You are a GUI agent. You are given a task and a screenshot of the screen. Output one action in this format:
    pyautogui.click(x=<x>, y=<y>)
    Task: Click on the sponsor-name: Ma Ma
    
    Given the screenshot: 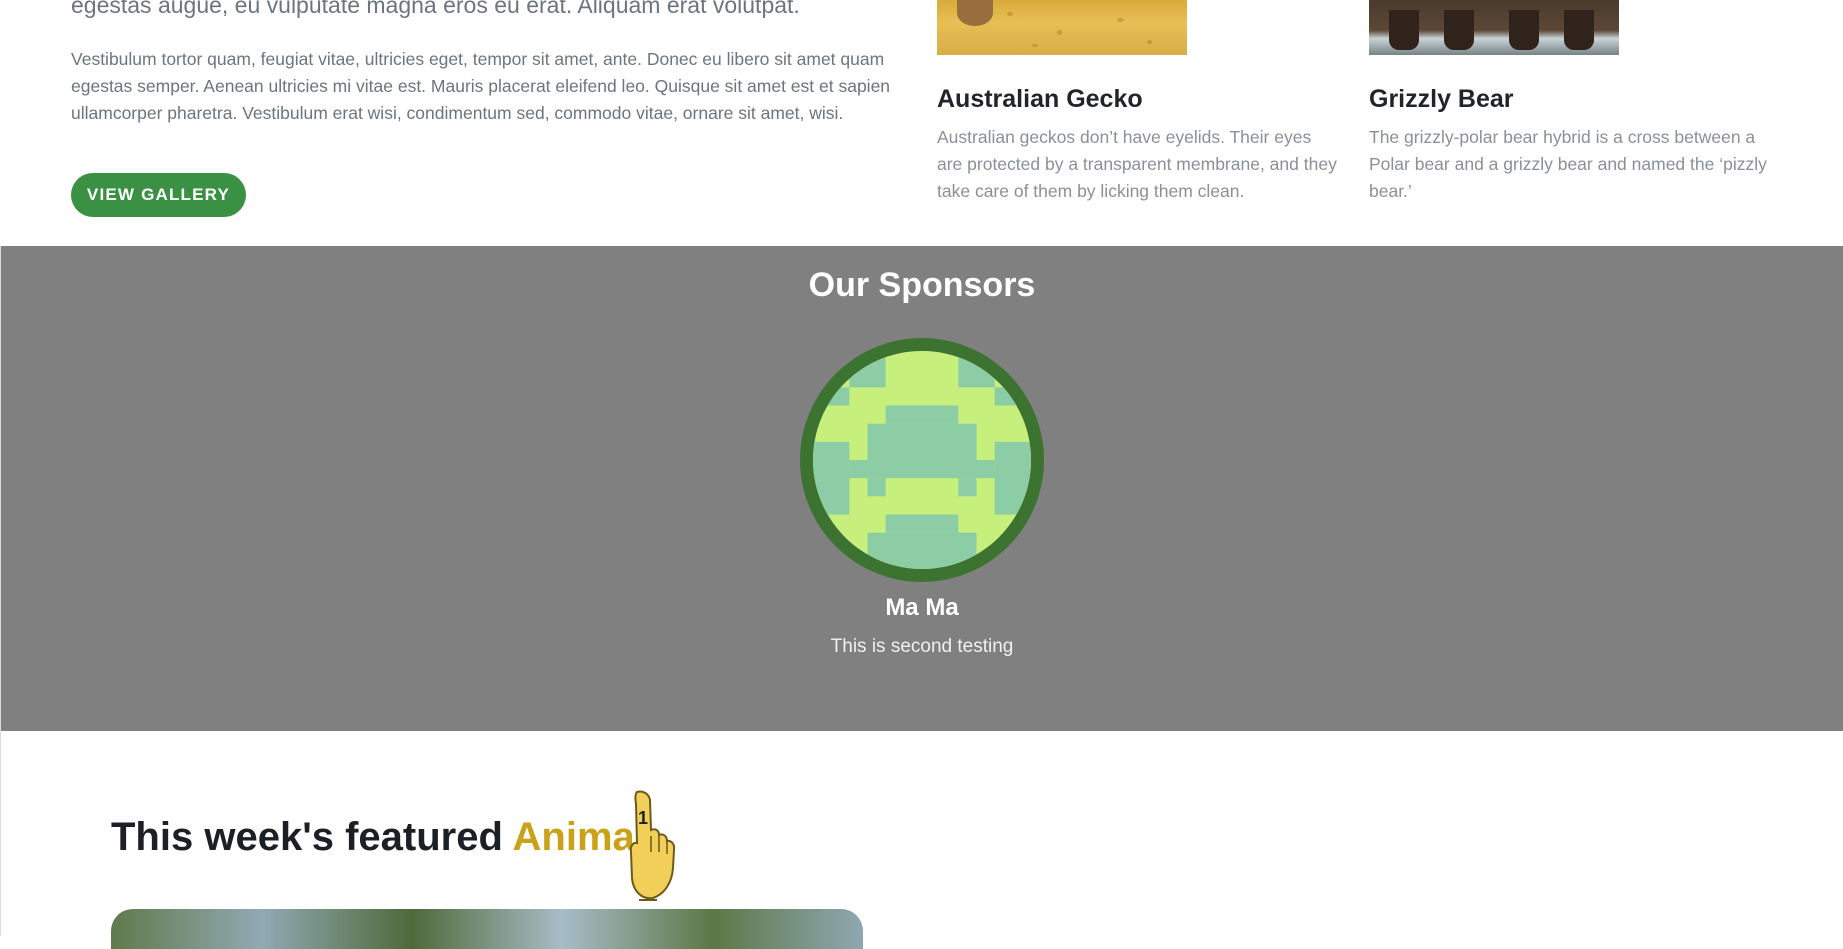 What is the action you would take?
    pyautogui.click(x=922, y=607)
    